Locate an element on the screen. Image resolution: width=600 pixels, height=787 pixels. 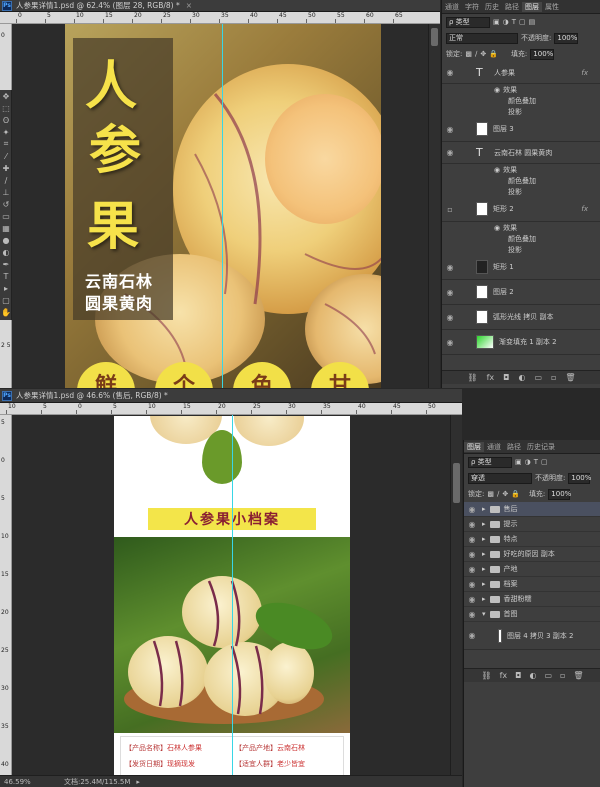
filter-shape-icon: ▢ is located at coordinates (522, 22).